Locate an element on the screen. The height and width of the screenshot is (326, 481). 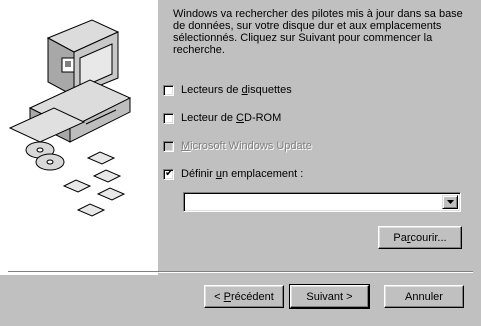
next-button: Suivant > is located at coordinates (329, 296).